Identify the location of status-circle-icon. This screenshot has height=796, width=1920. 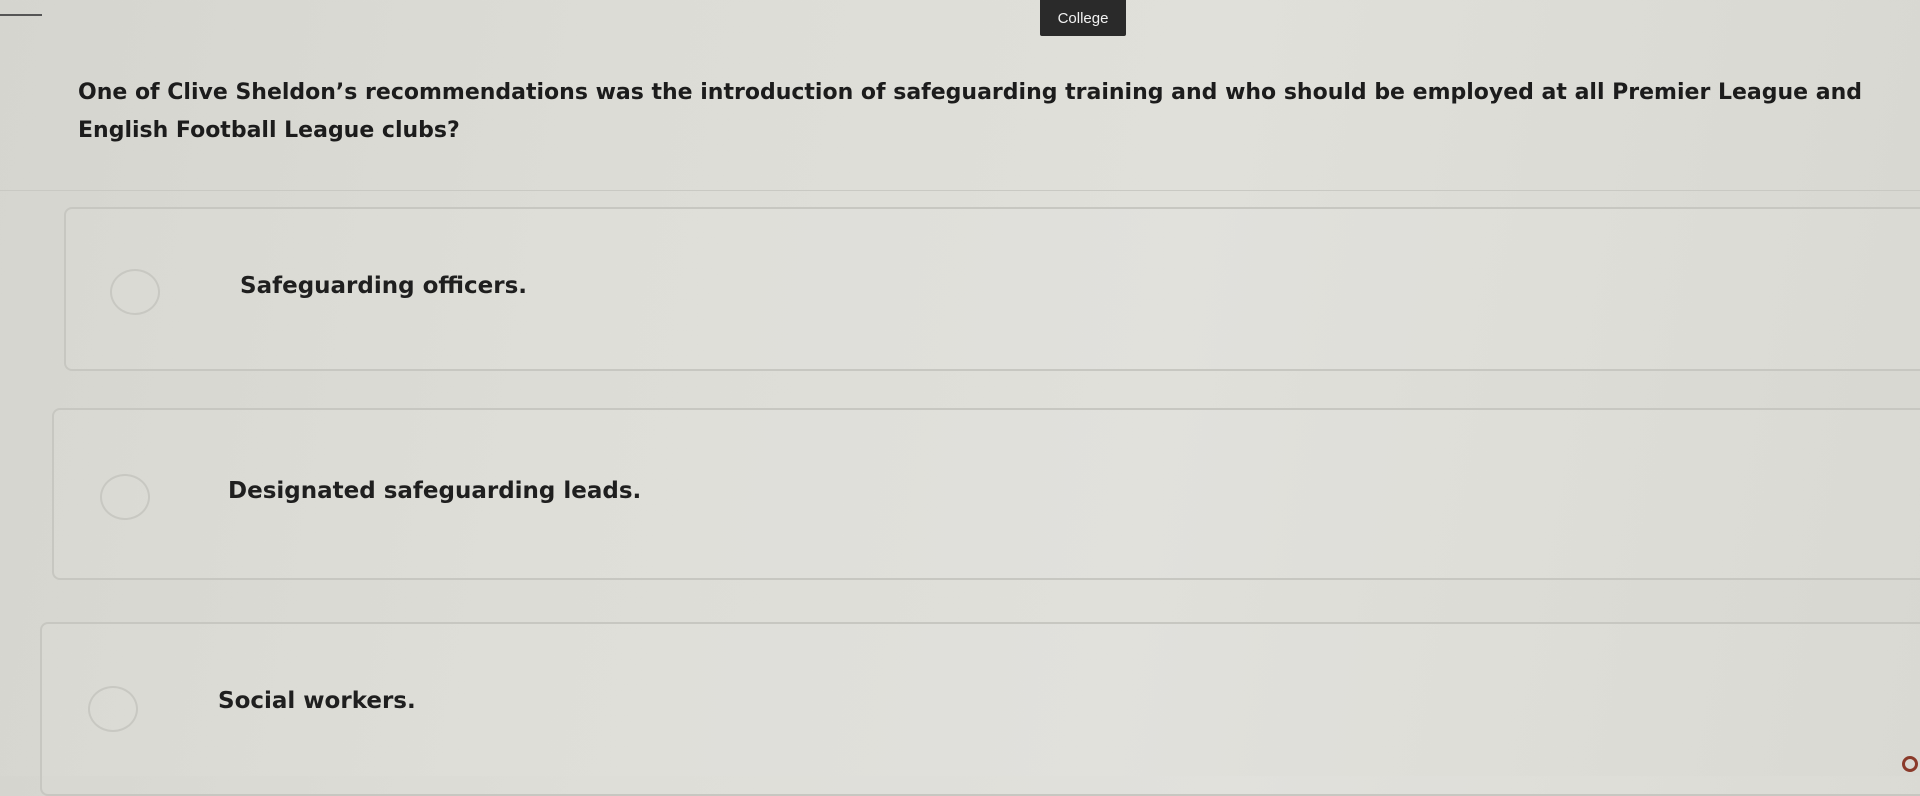
(1910, 764).